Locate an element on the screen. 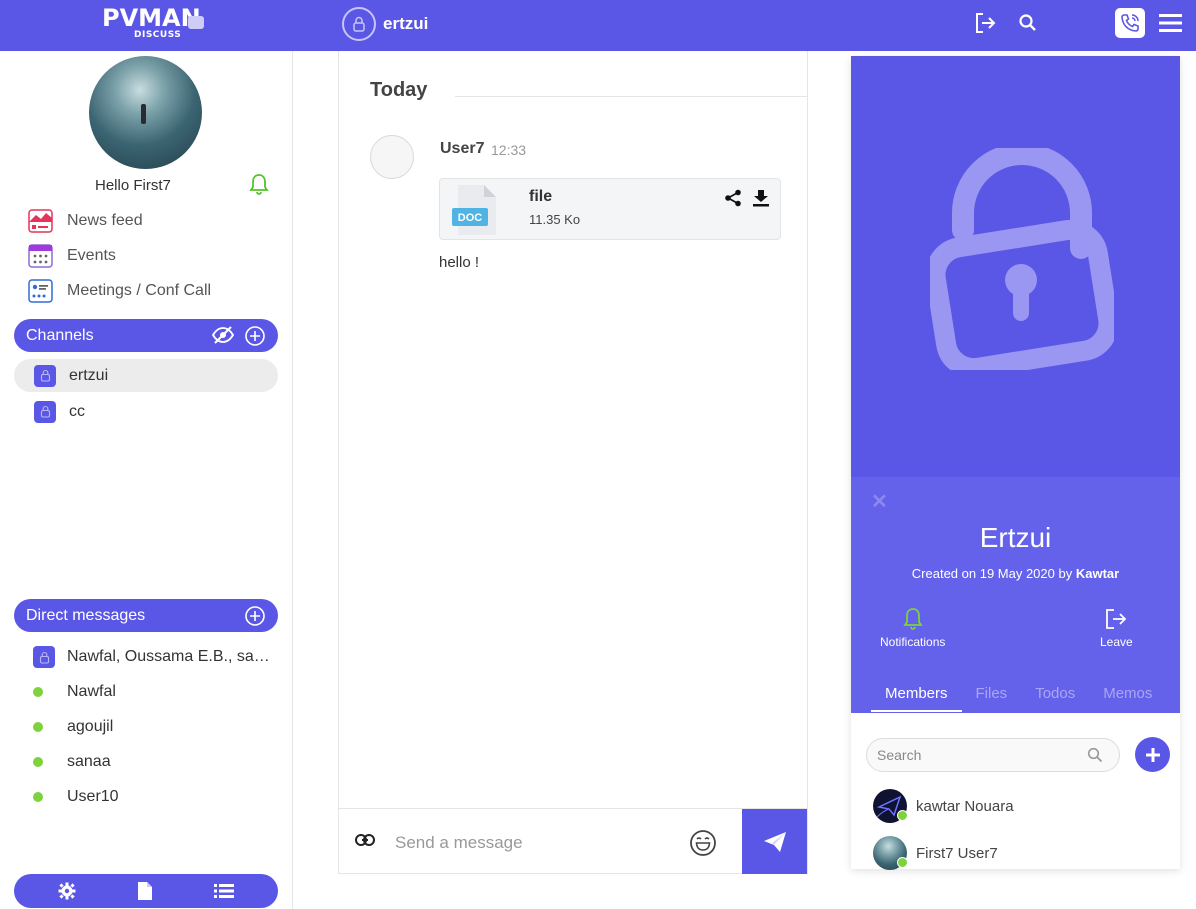 Image resolution: width=1196 pixels, height=909 pixels. dm-item-group: Nawfal, Oussama E.B., sanaa, User10 is located at coordinates (155, 657).